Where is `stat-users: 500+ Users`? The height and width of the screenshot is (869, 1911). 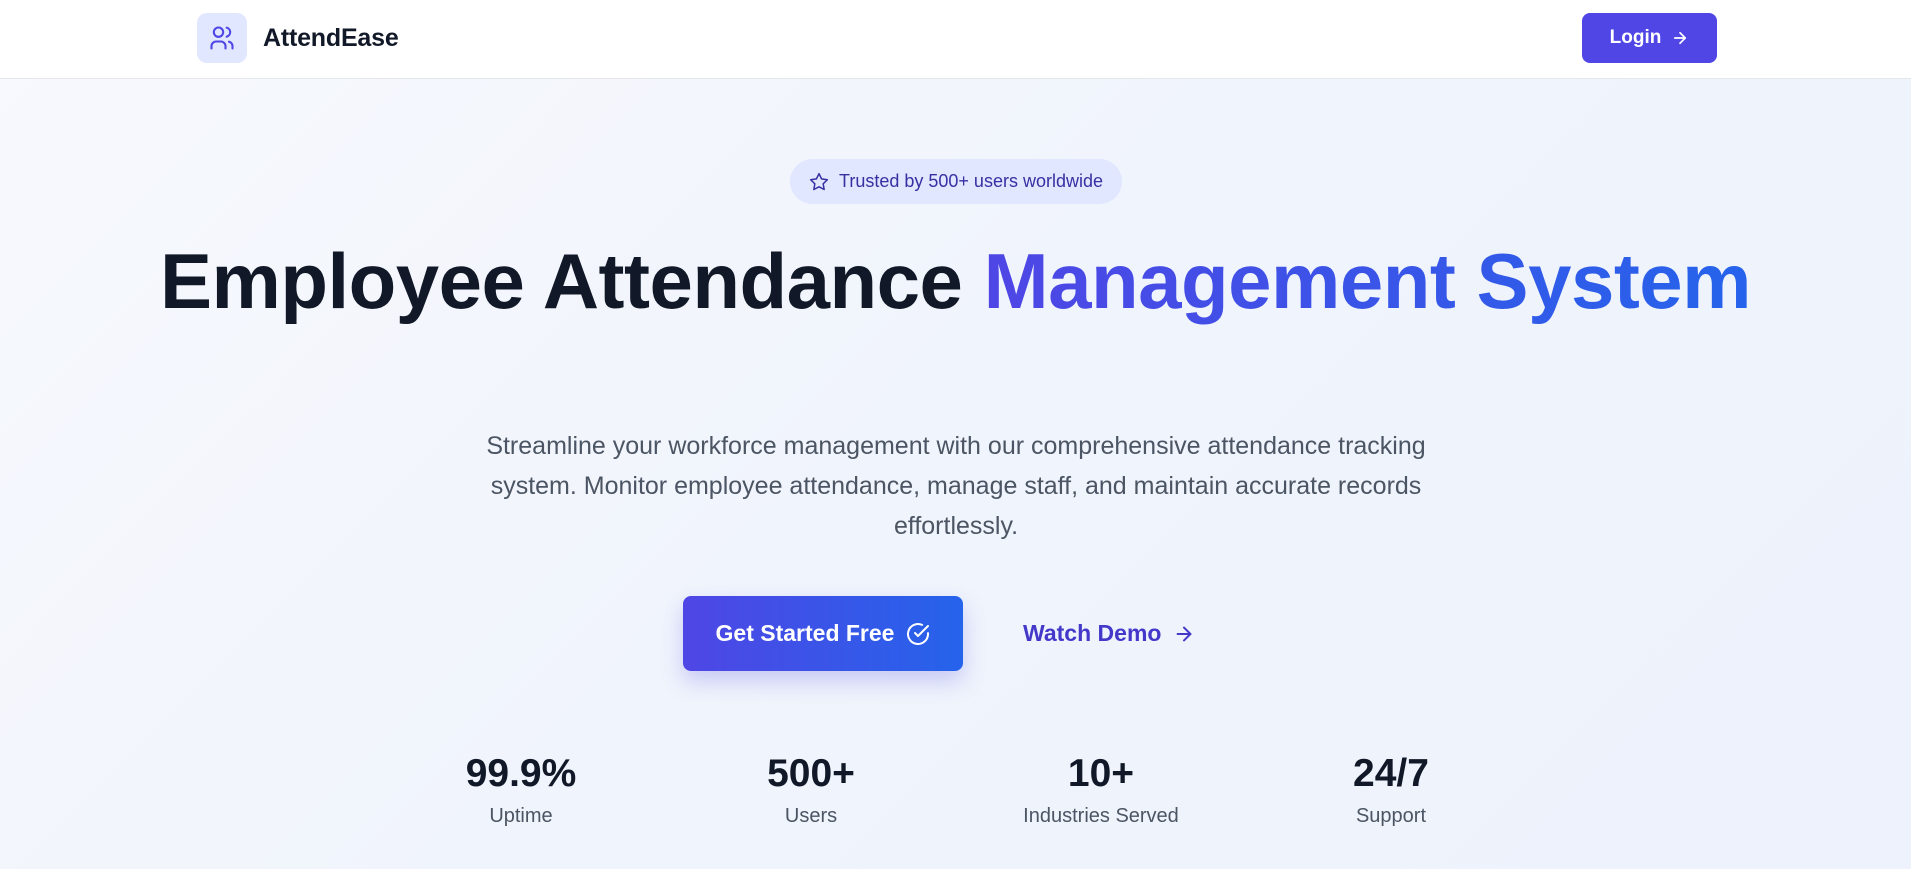
stat-users: 500+ Users is located at coordinates (811, 795).